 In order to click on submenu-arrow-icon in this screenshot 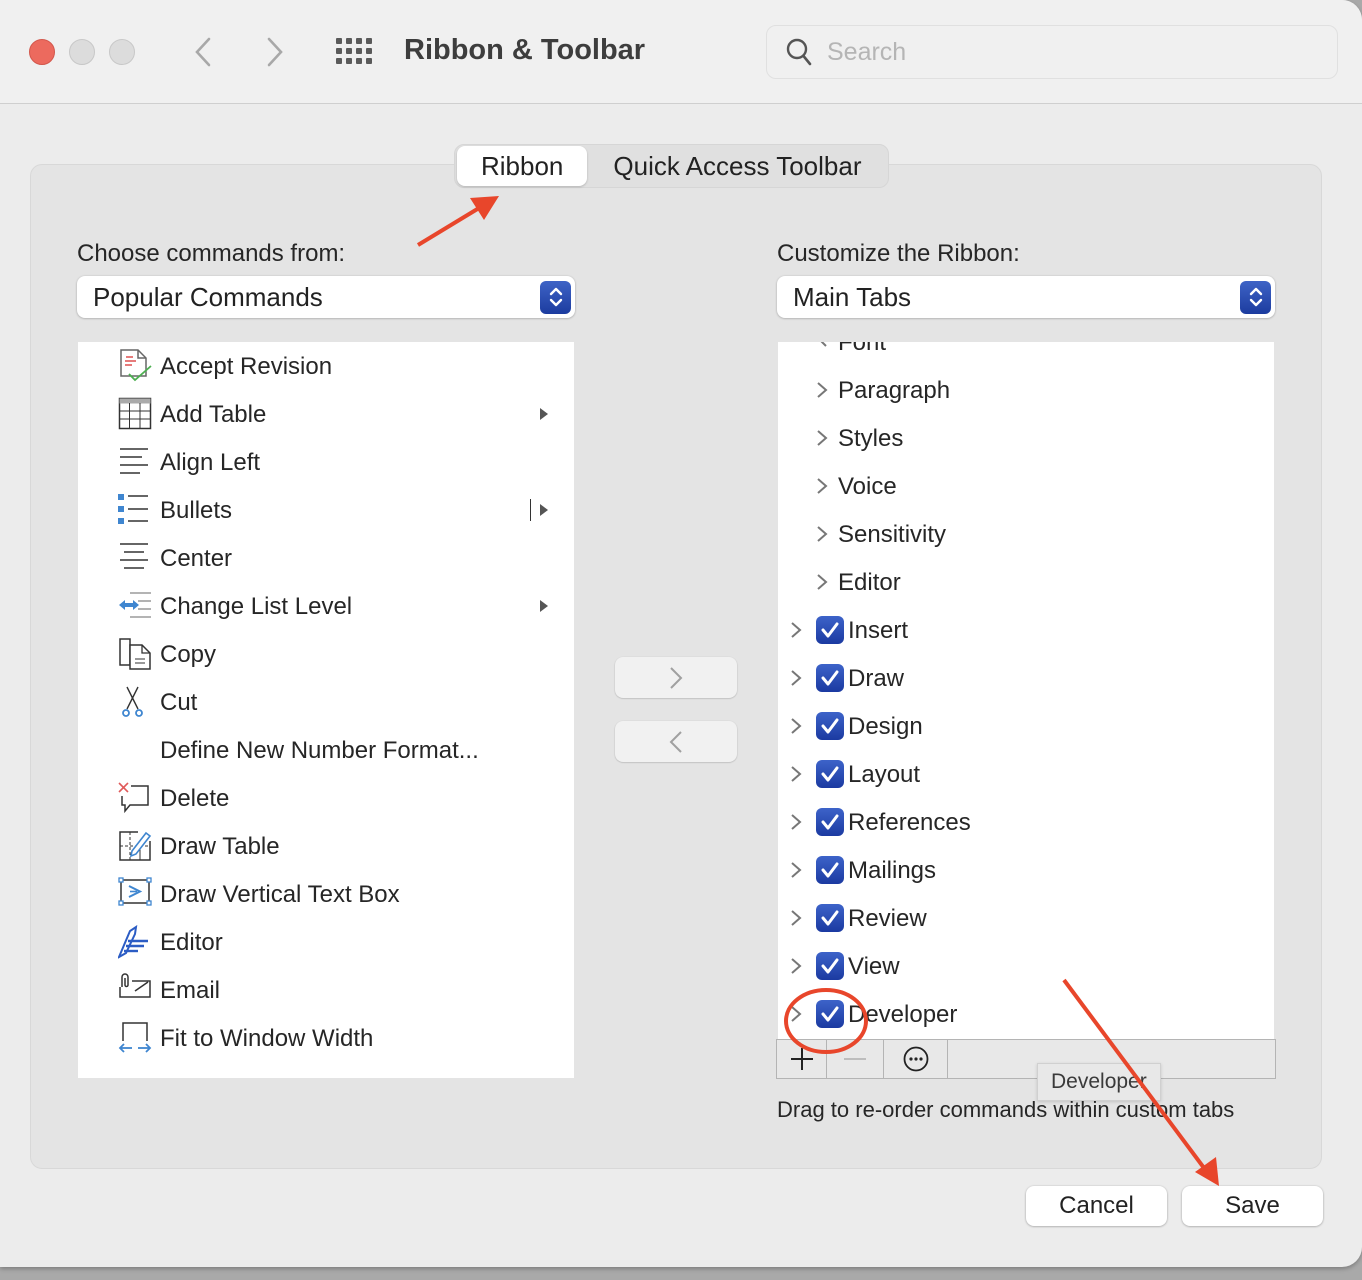, I will do `click(544, 510)`.